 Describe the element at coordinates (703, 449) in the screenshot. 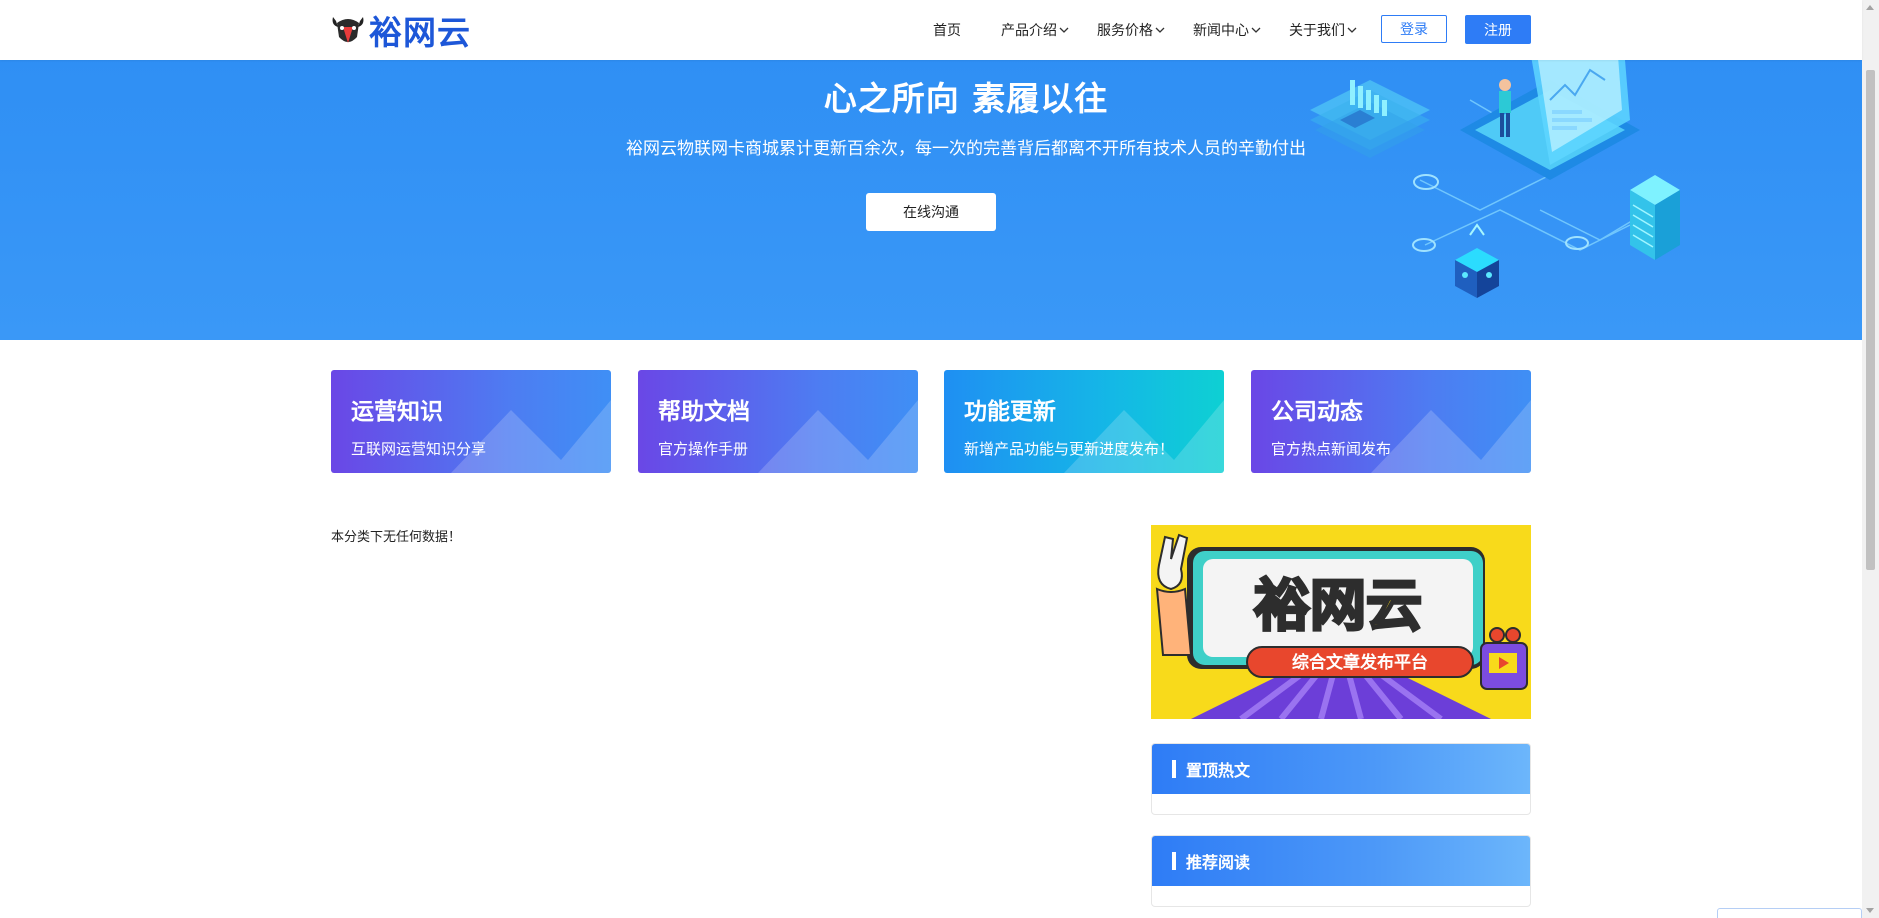

I see `card-subtitle: 官方操作手册` at that location.